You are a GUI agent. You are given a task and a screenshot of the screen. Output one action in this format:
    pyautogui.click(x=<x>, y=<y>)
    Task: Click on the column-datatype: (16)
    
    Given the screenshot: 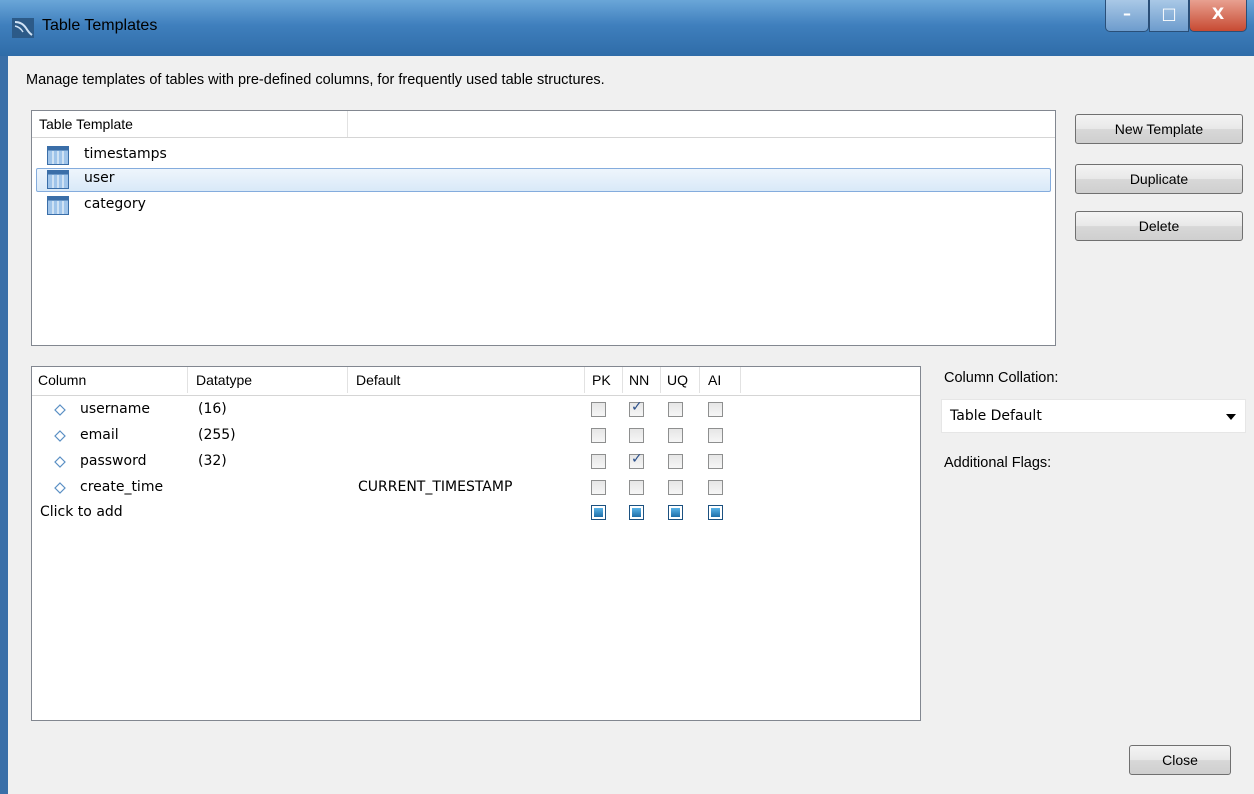 What is the action you would take?
    pyautogui.click(x=212, y=409)
    